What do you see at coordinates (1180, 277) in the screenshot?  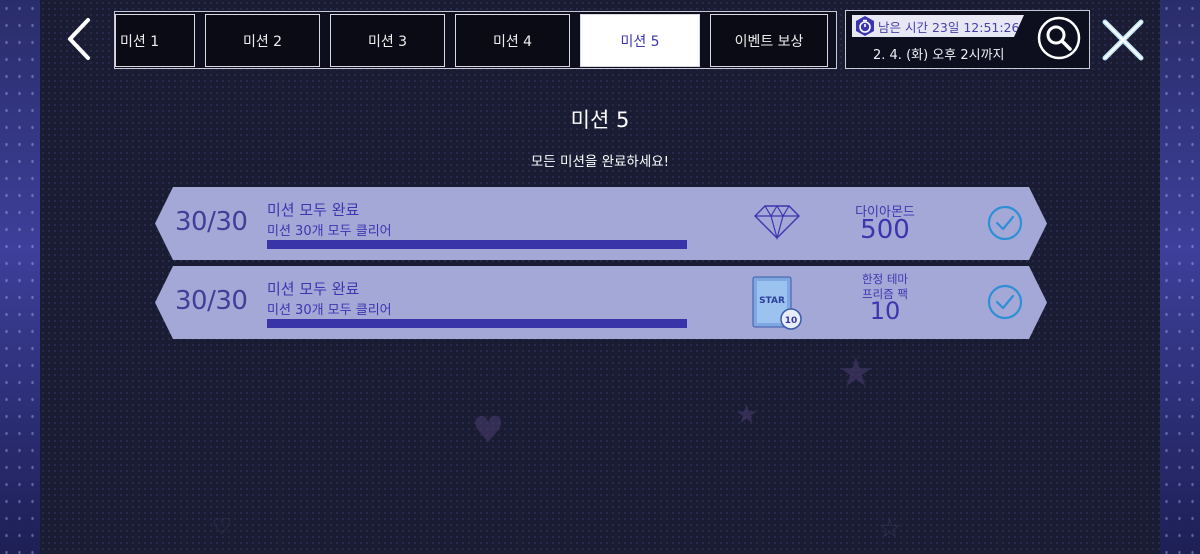 I see `right-starry-border` at bounding box center [1180, 277].